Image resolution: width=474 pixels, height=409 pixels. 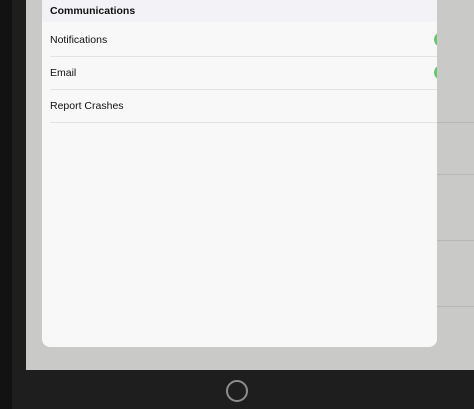 I want to click on row-notifications: Notifications, so click(x=243, y=40).